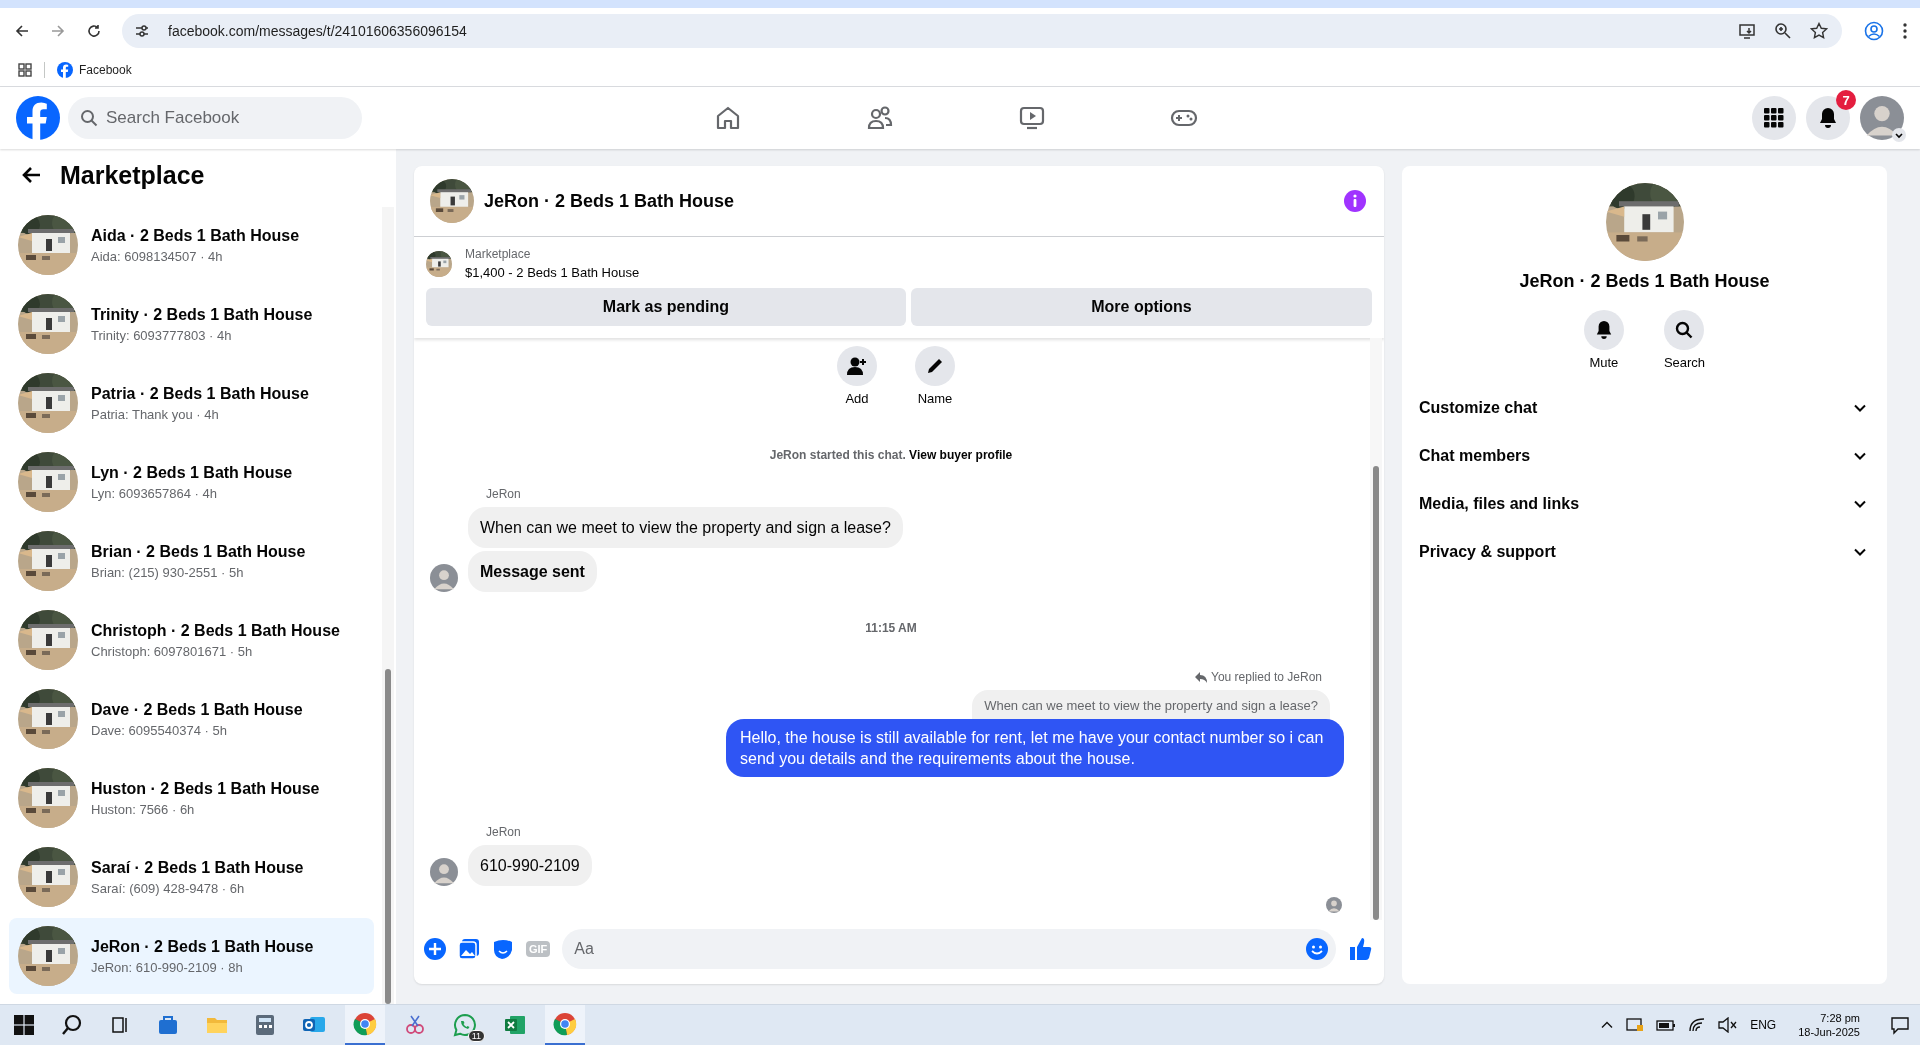  What do you see at coordinates (24, 1025) in the screenshot?
I see `windows-icon` at bounding box center [24, 1025].